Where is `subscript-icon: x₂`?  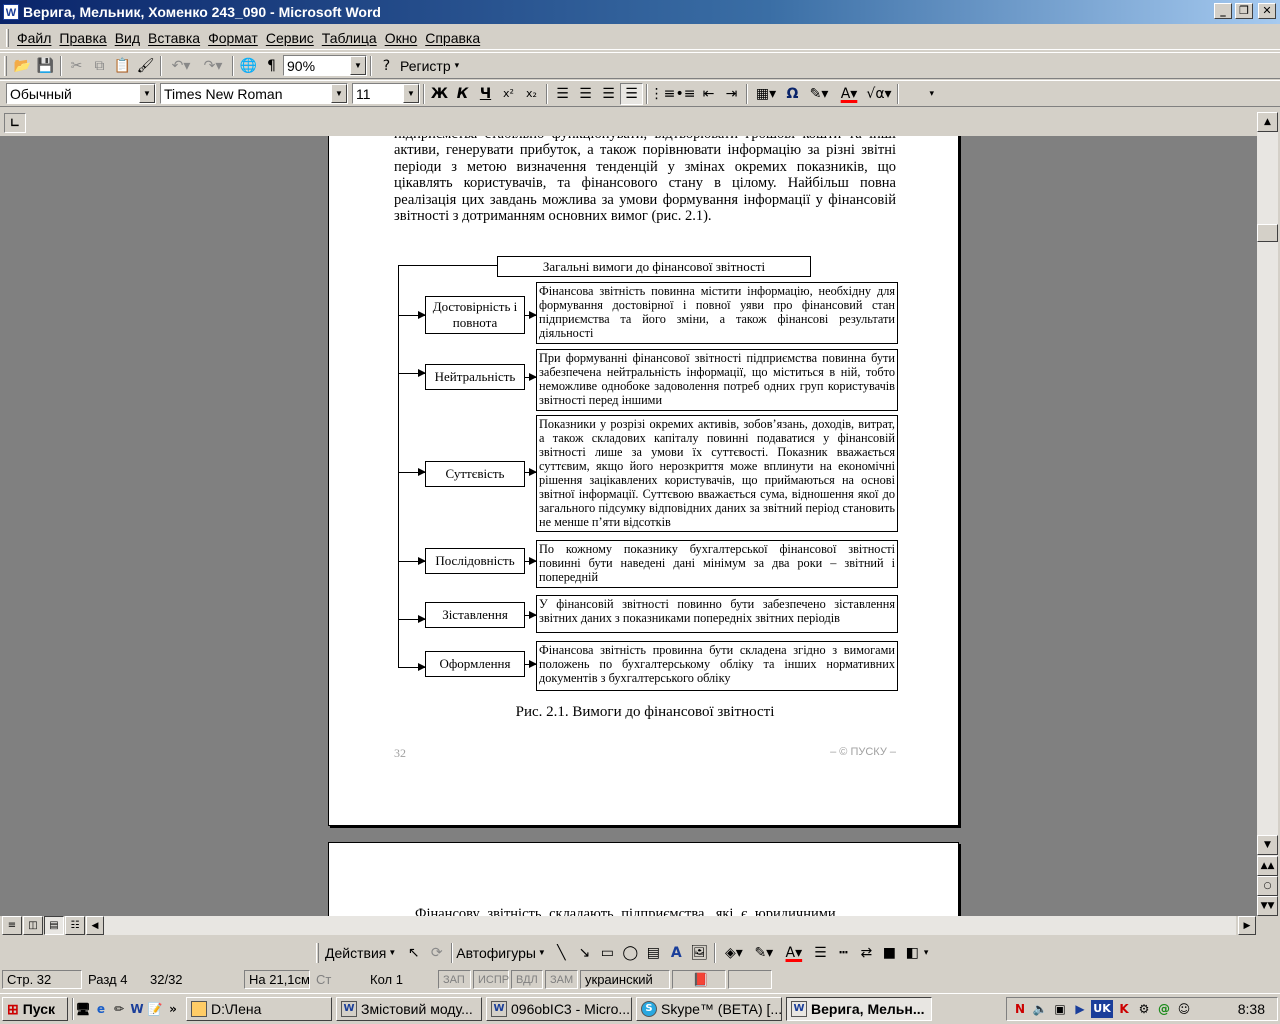 subscript-icon: x₂ is located at coordinates (531, 94).